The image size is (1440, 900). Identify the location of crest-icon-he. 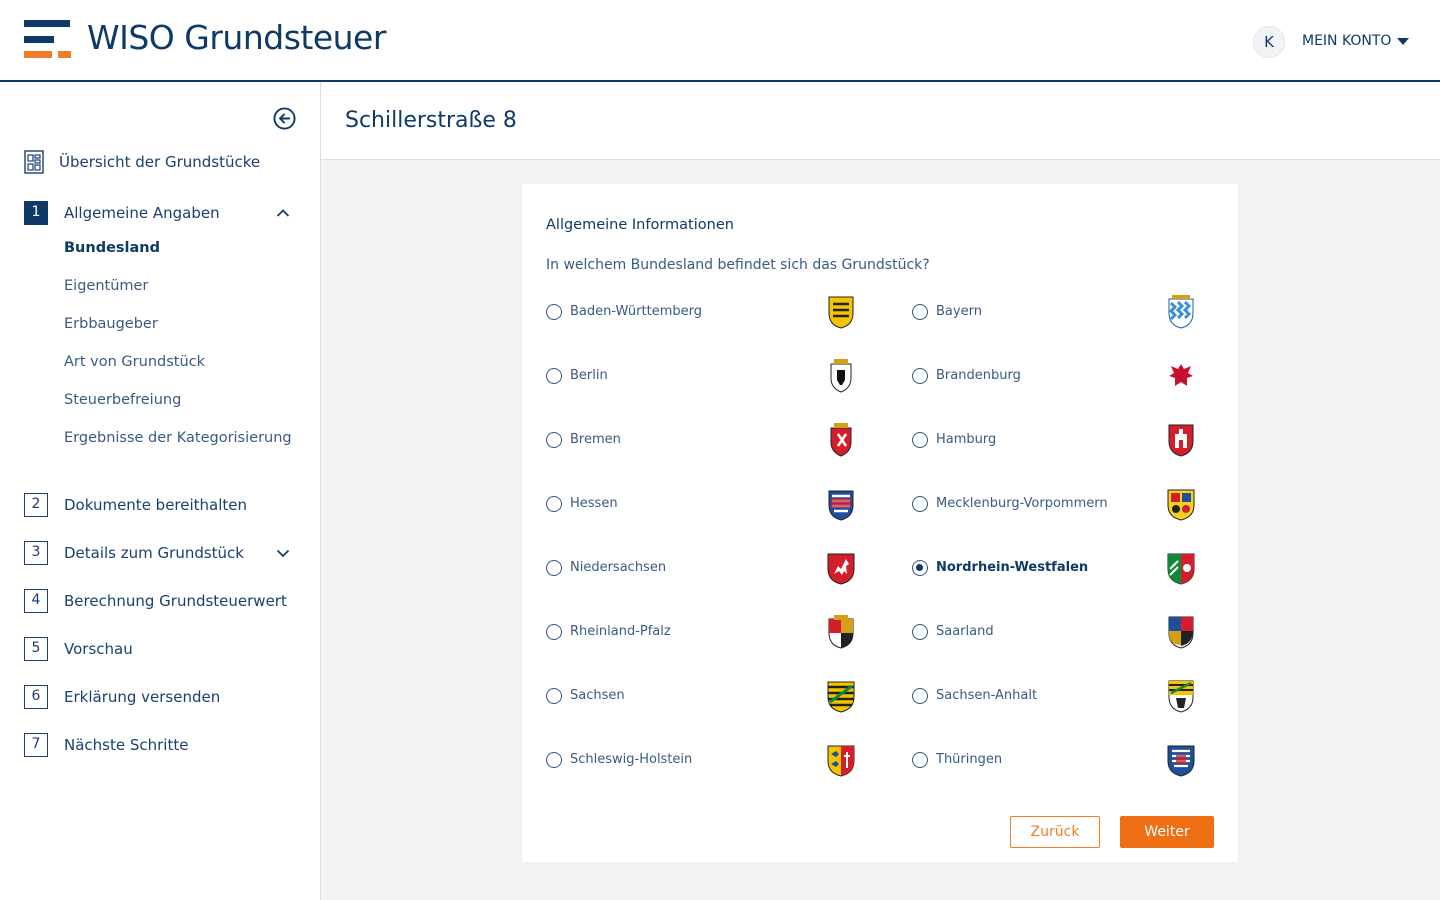
(841, 505).